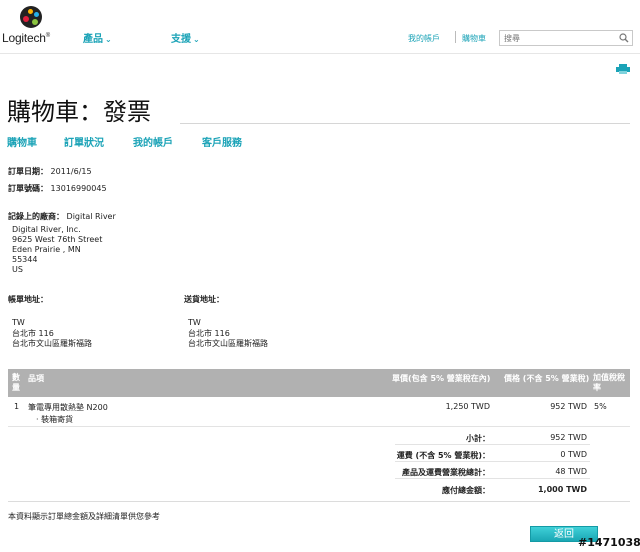 The width and height of the screenshot is (640, 552). What do you see at coordinates (46, 229) in the screenshot?
I see `merchant-address-line: Digital River, Inc.` at bounding box center [46, 229].